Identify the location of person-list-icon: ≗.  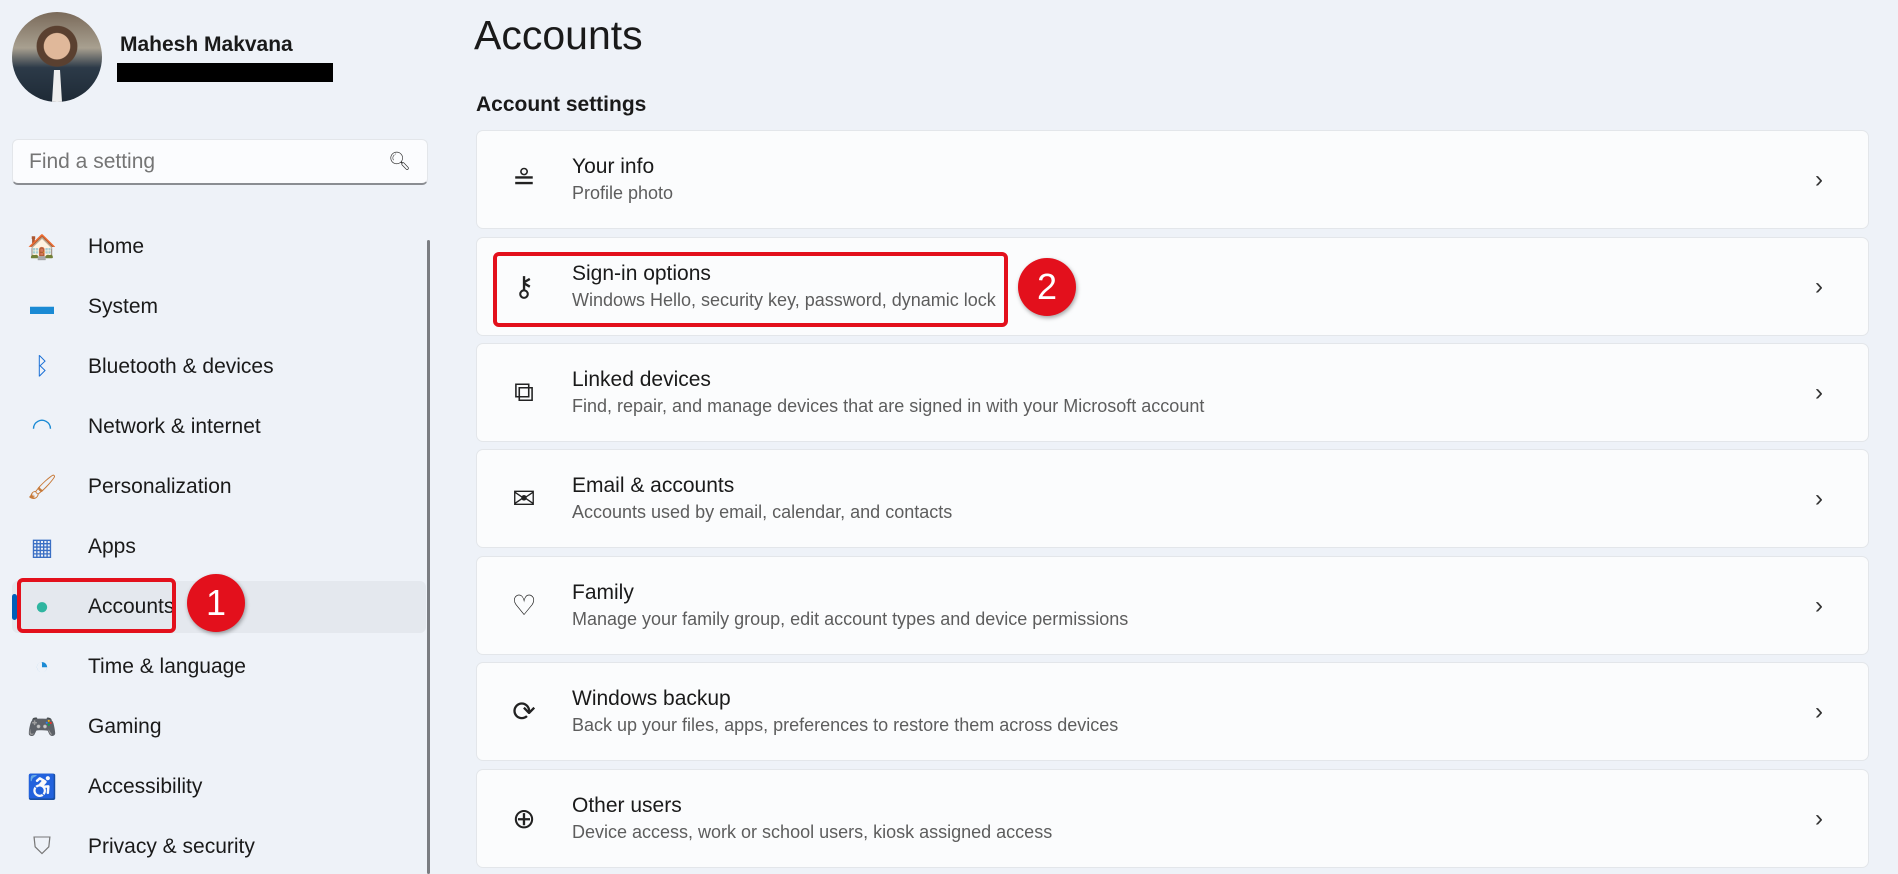
(524, 179).